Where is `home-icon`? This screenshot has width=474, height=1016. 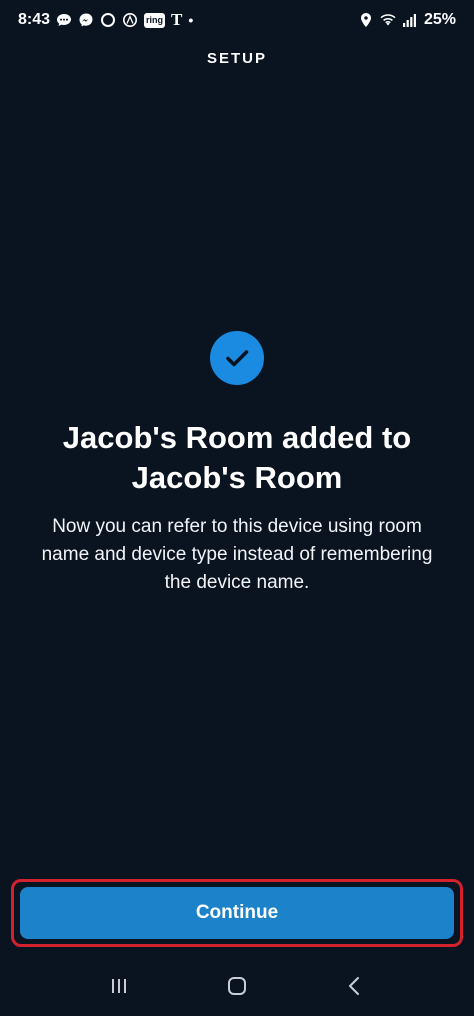
home-icon is located at coordinates (237, 986).